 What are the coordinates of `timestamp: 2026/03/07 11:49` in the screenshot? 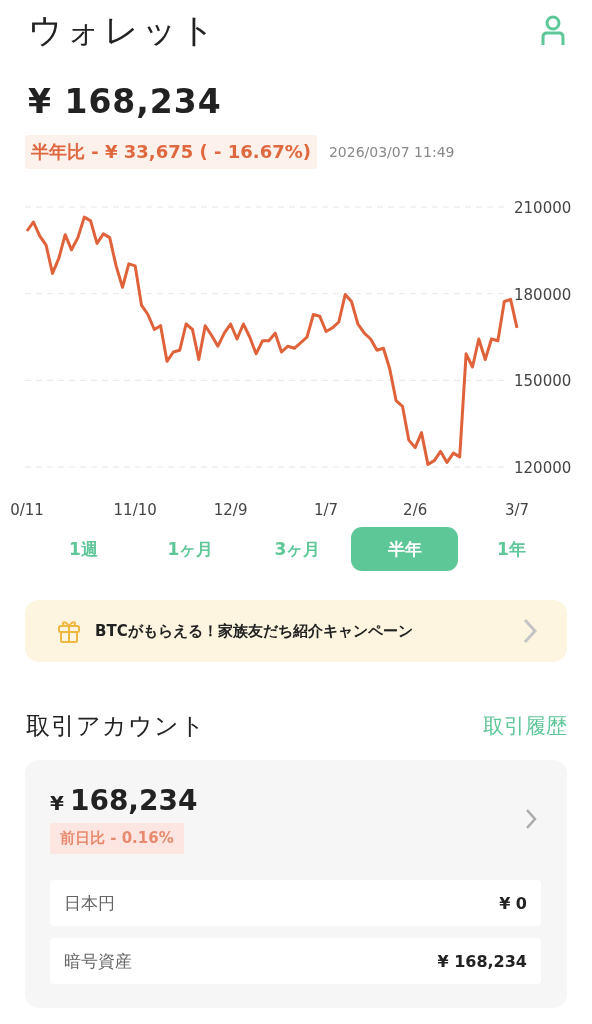 It's located at (391, 152).